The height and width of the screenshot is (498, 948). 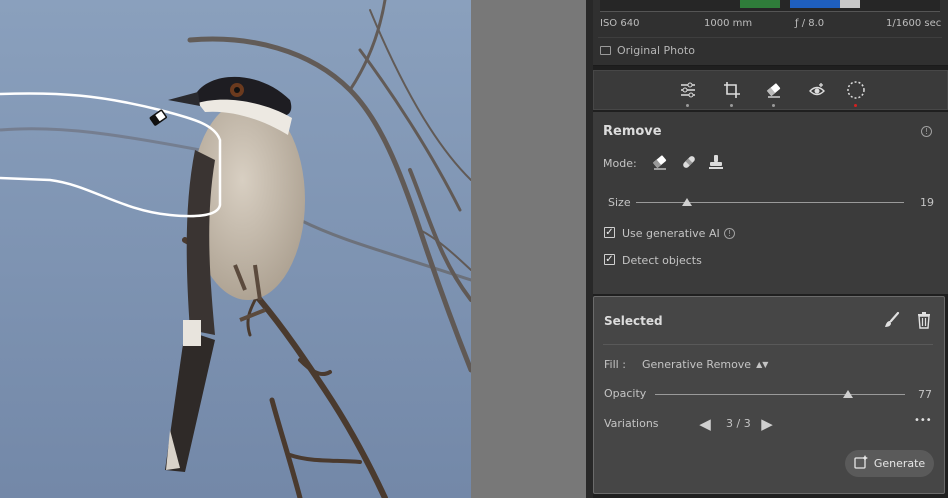 I want to click on mode-label: Mode:, so click(x=620, y=163).